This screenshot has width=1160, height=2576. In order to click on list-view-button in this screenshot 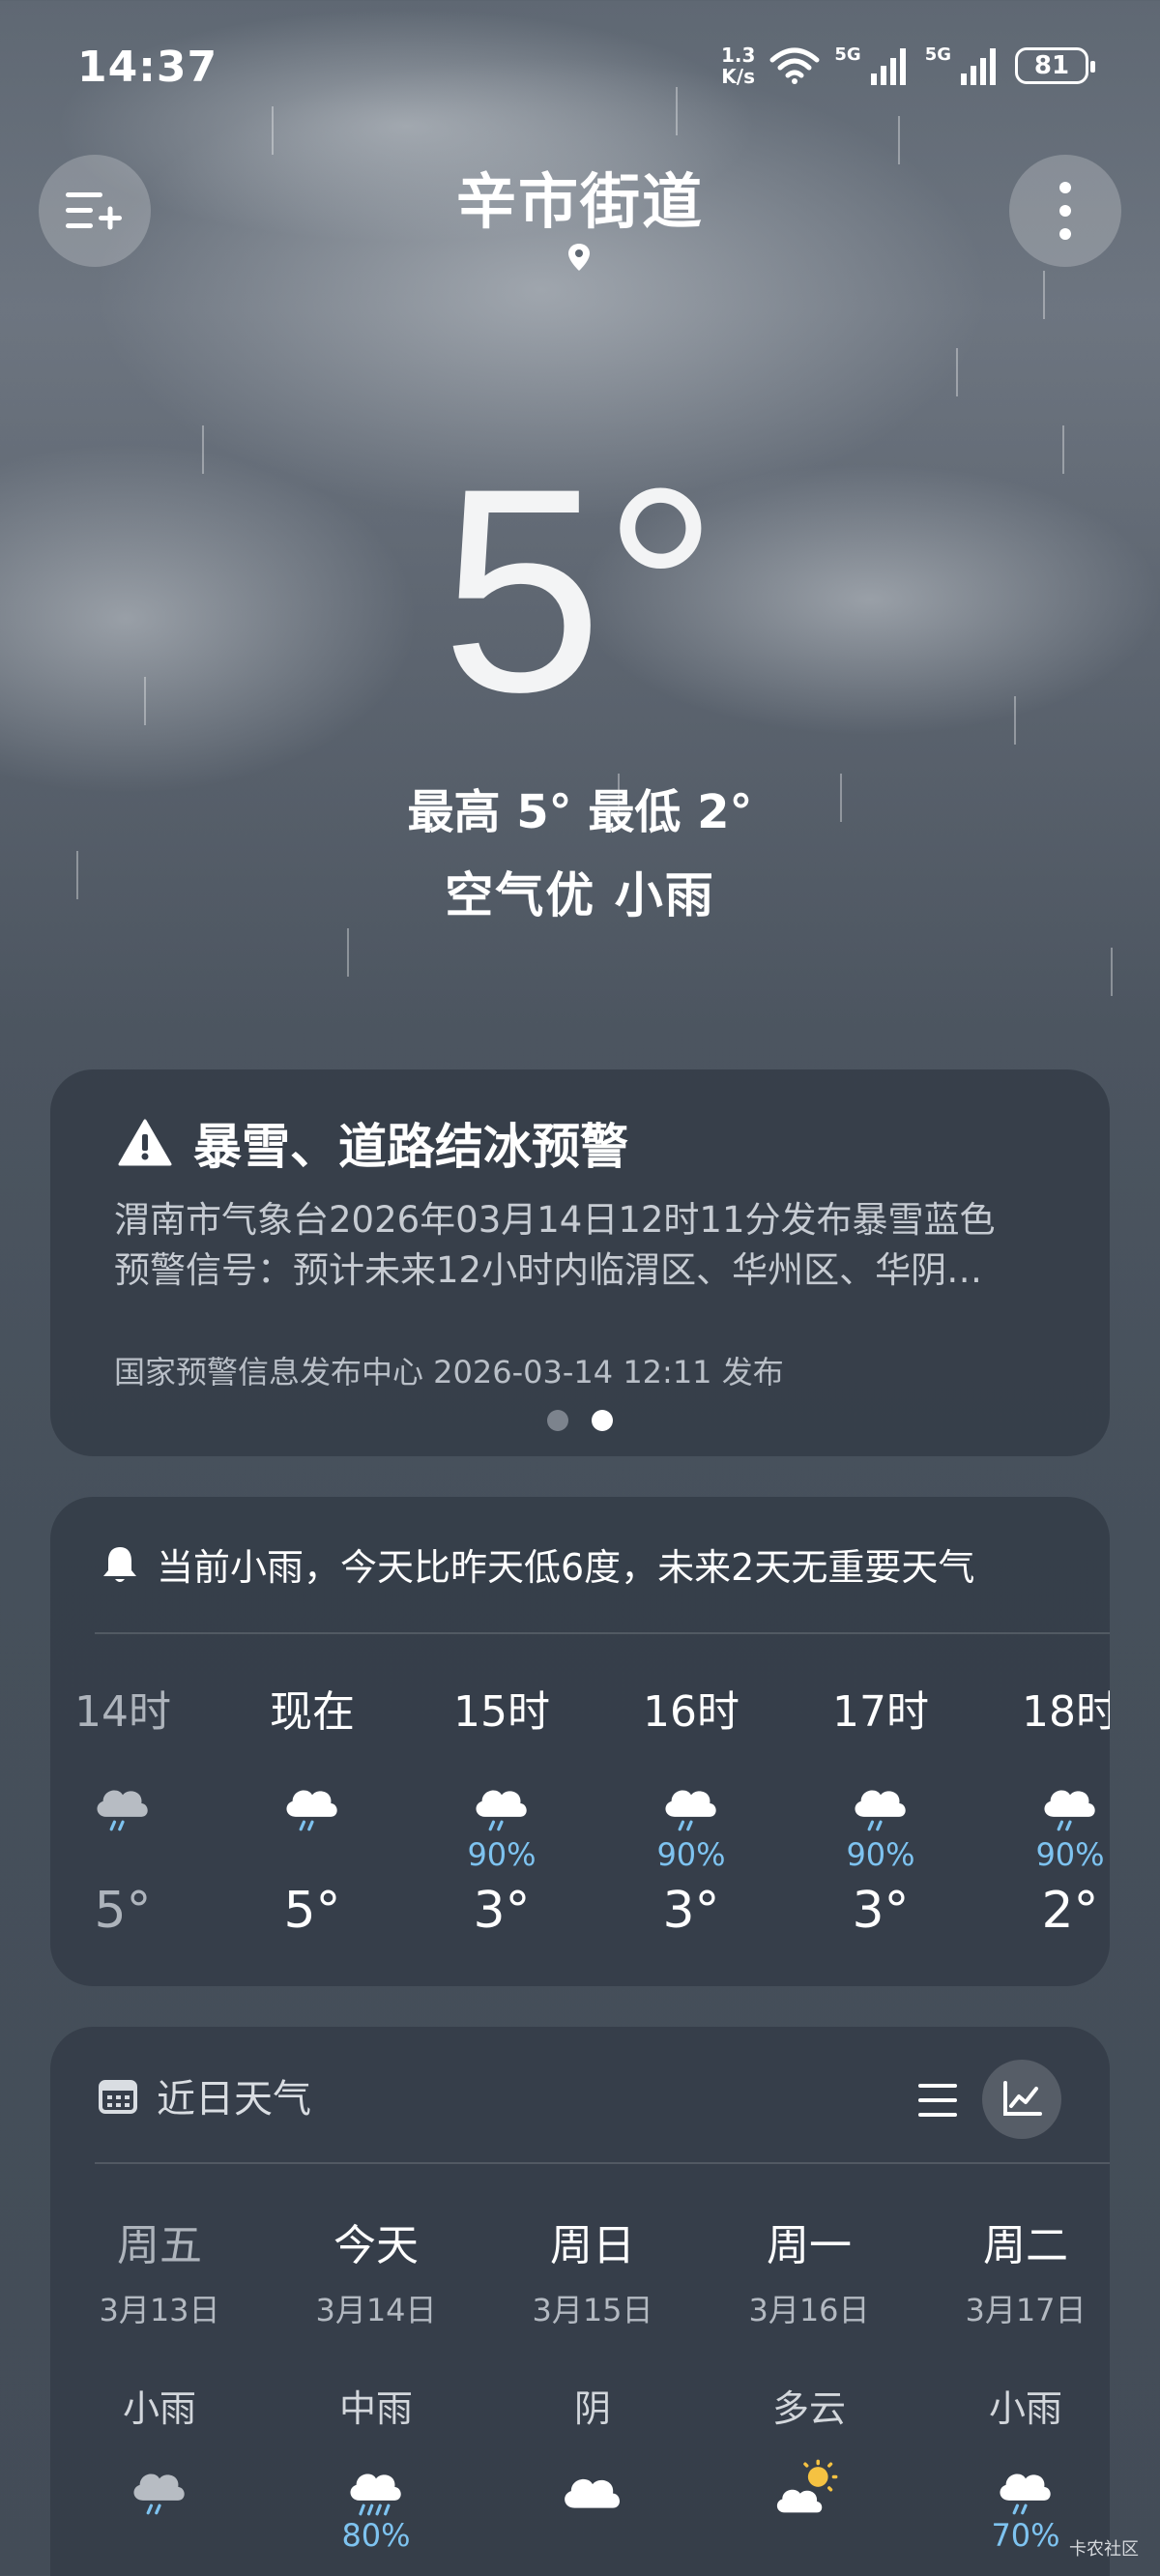, I will do `click(938, 2100)`.